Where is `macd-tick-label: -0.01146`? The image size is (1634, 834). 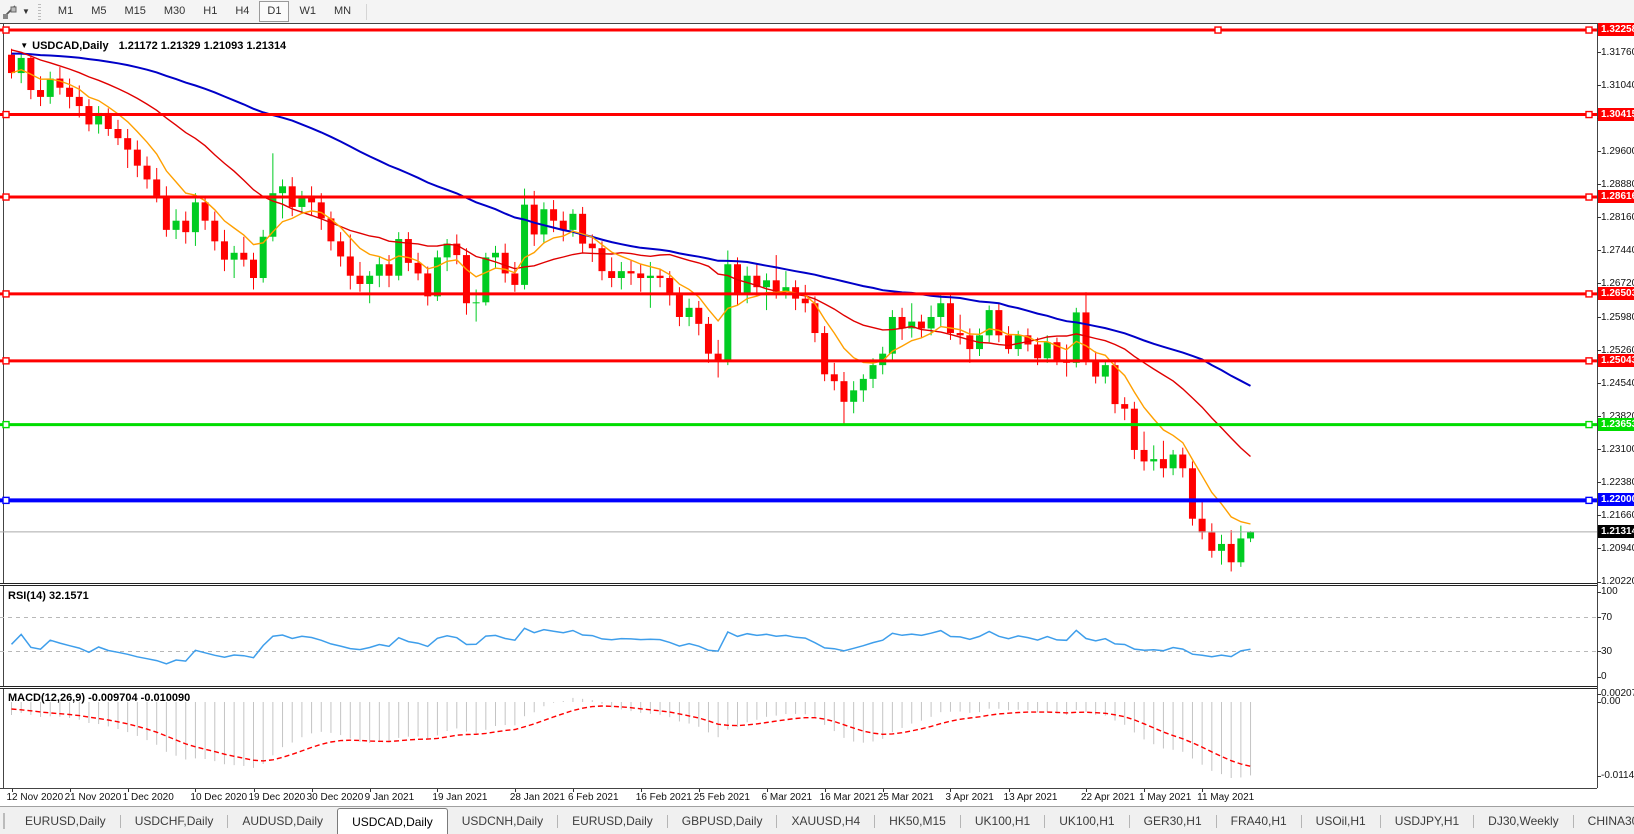 macd-tick-label: -0.01146 is located at coordinates (1617, 776).